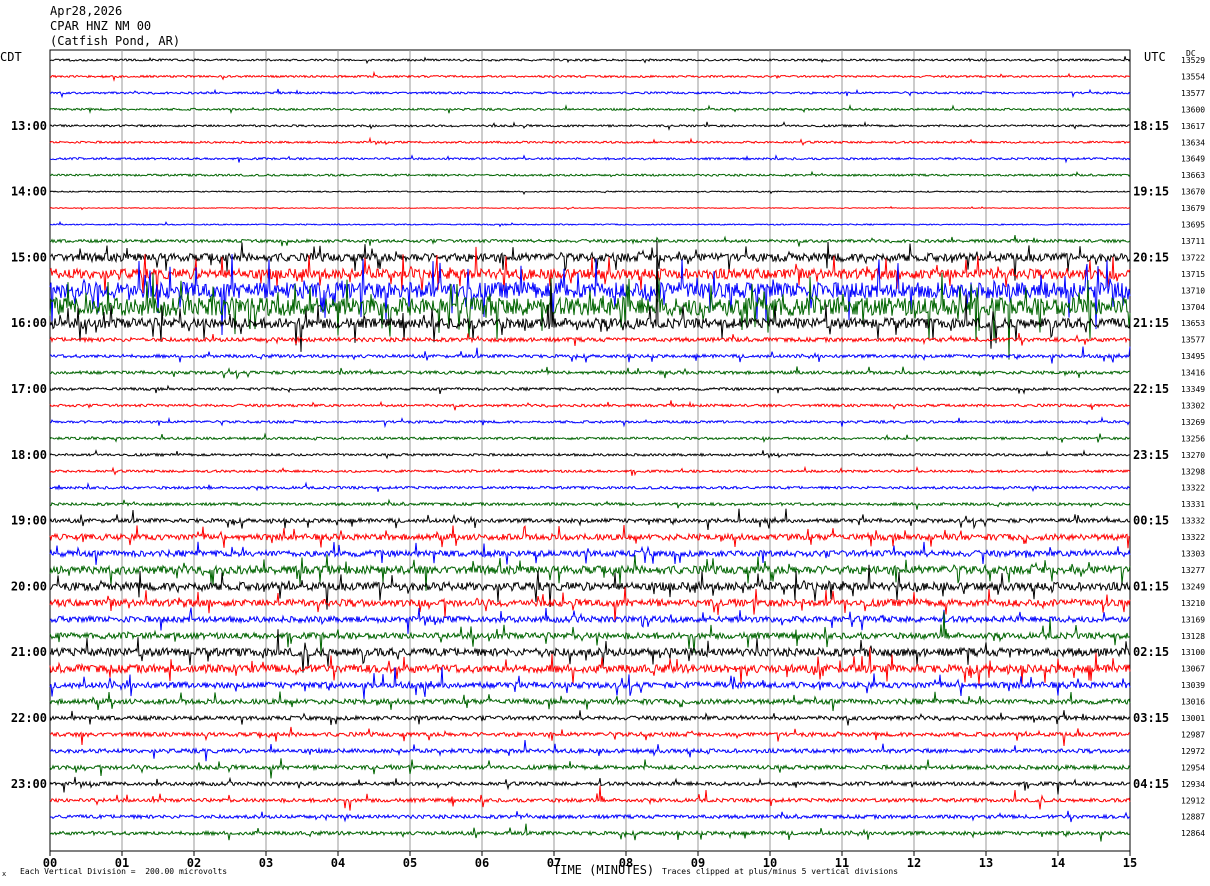 Image resolution: width=1210 pixels, height=886 pixels. I want to click on left-time-label: 23:00, so click(29, 784).